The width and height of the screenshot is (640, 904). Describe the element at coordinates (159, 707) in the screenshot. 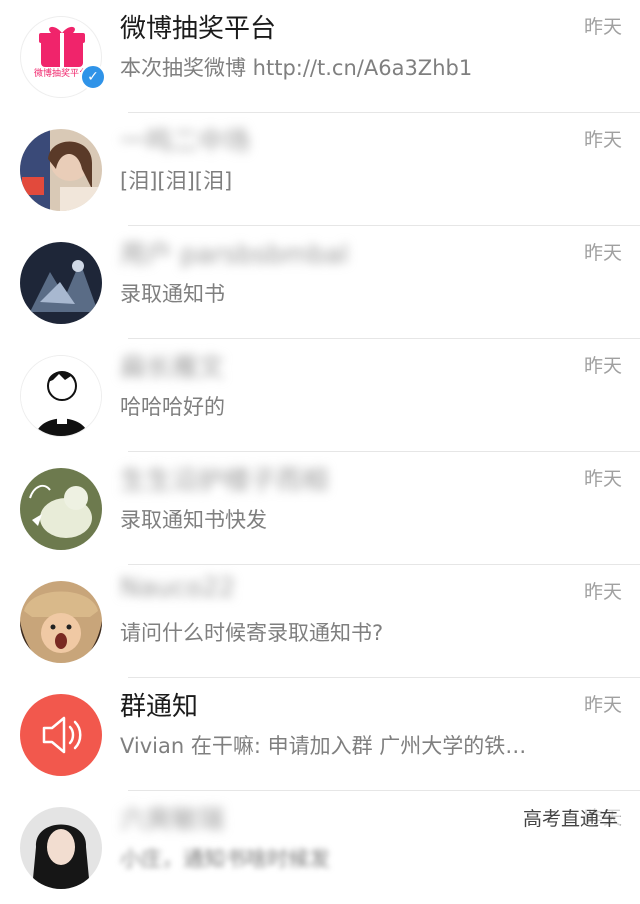

I see `conversation-name: 群通知` at that location.